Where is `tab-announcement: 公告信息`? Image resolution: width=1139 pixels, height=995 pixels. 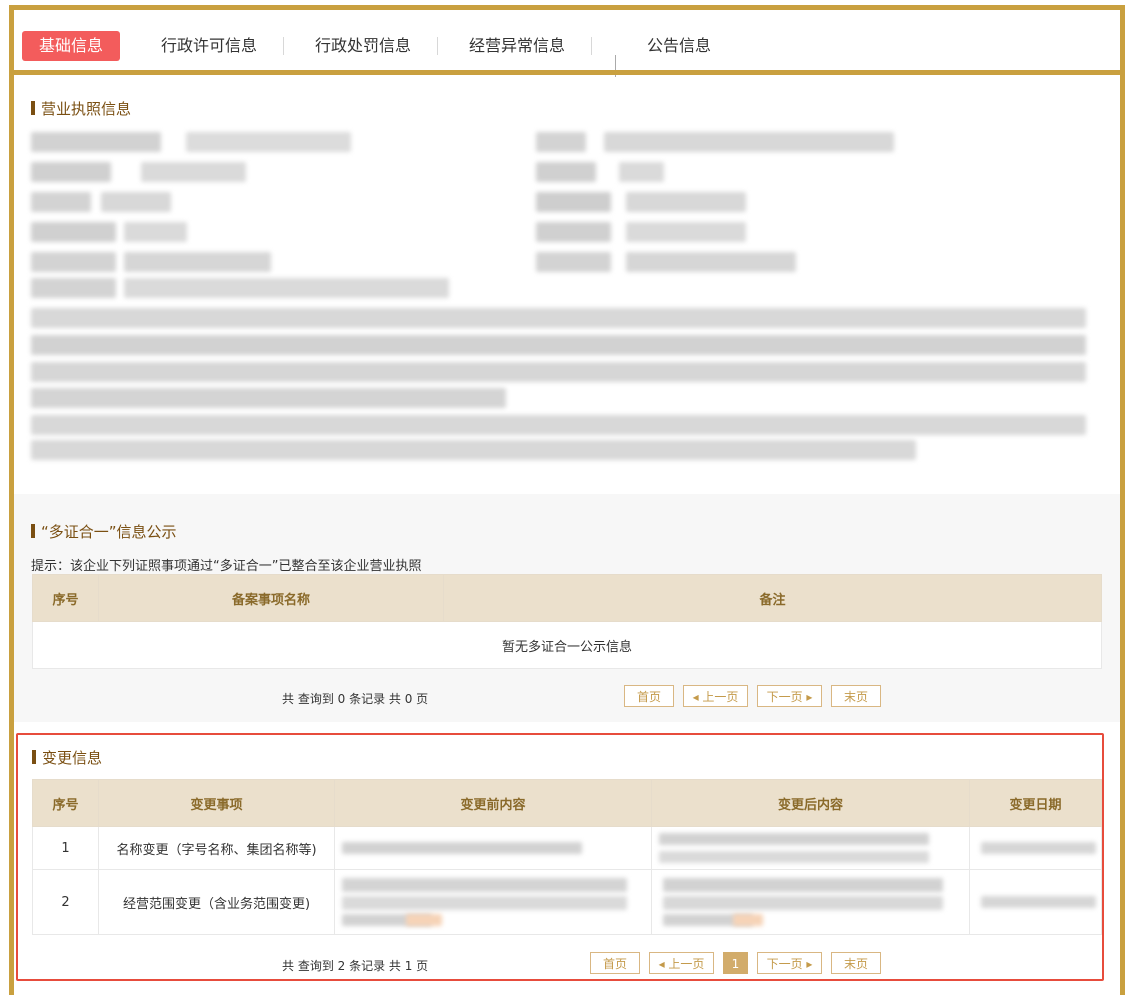
tab-announcement: 公告信息 is located at coordinates (679, 46).